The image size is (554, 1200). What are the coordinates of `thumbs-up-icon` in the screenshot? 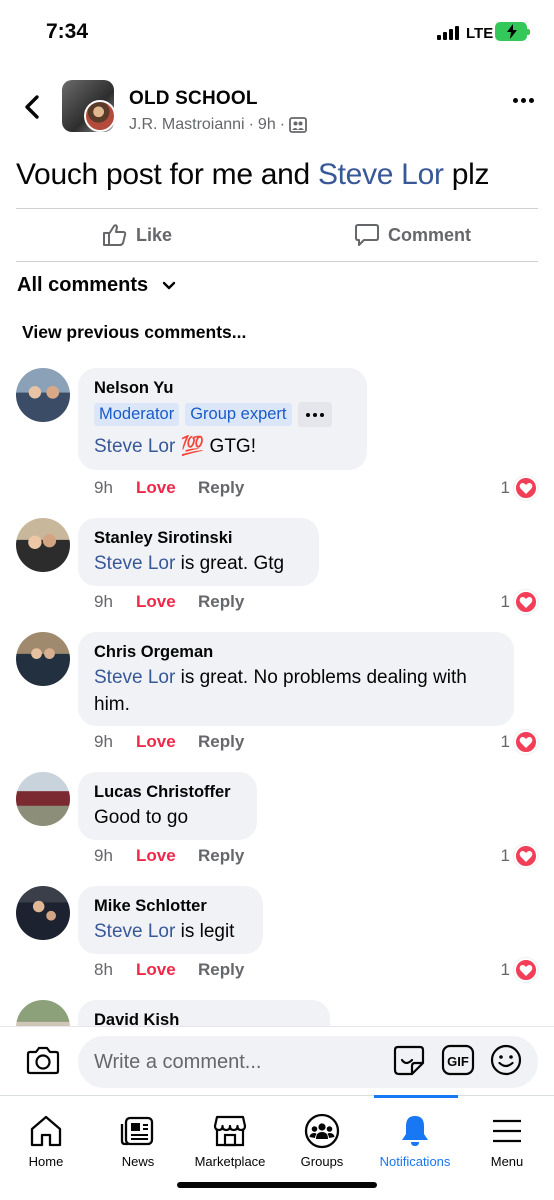 It's located at (115, 235).